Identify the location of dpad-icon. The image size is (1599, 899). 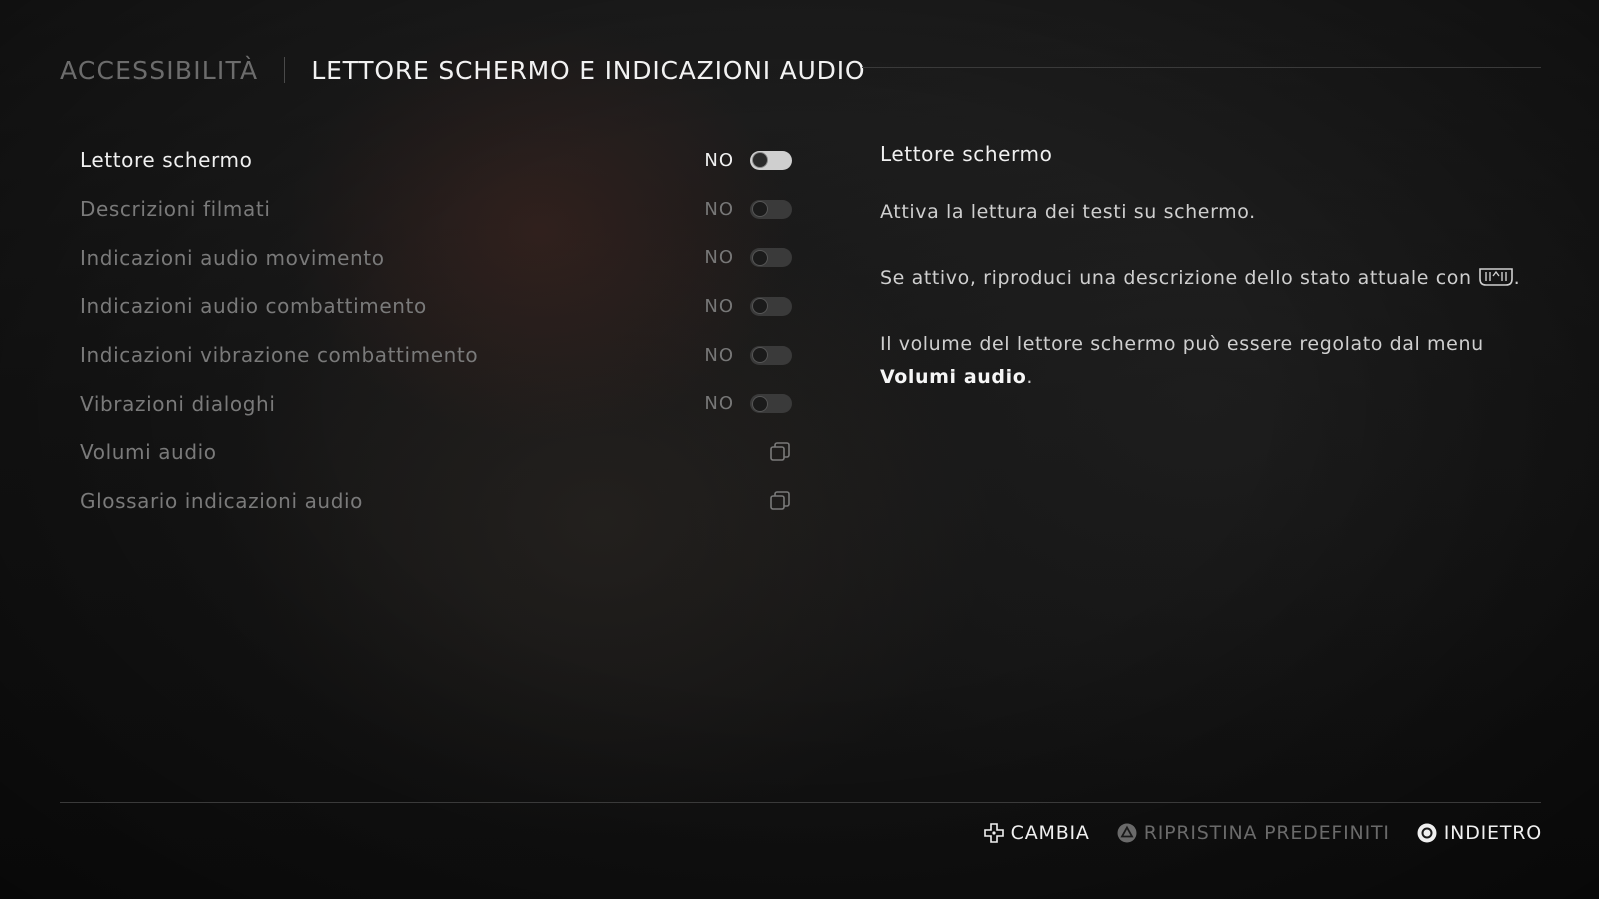
(993, 833).